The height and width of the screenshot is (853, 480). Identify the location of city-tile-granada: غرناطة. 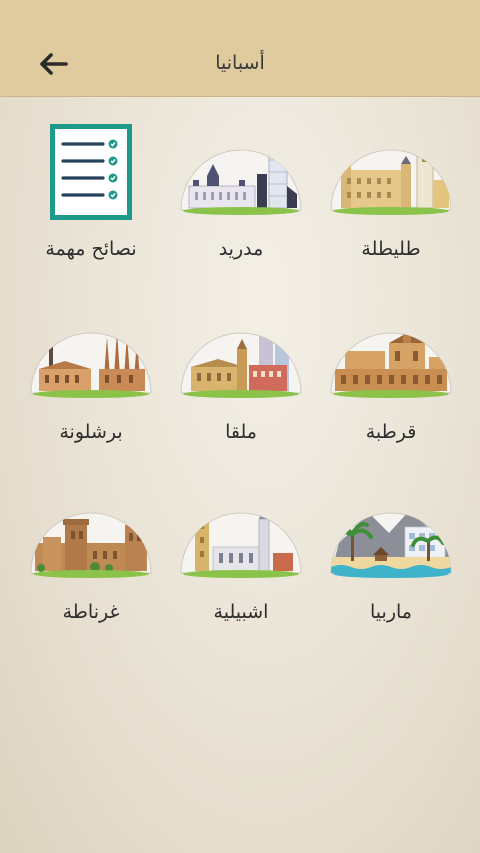
(91, 568).